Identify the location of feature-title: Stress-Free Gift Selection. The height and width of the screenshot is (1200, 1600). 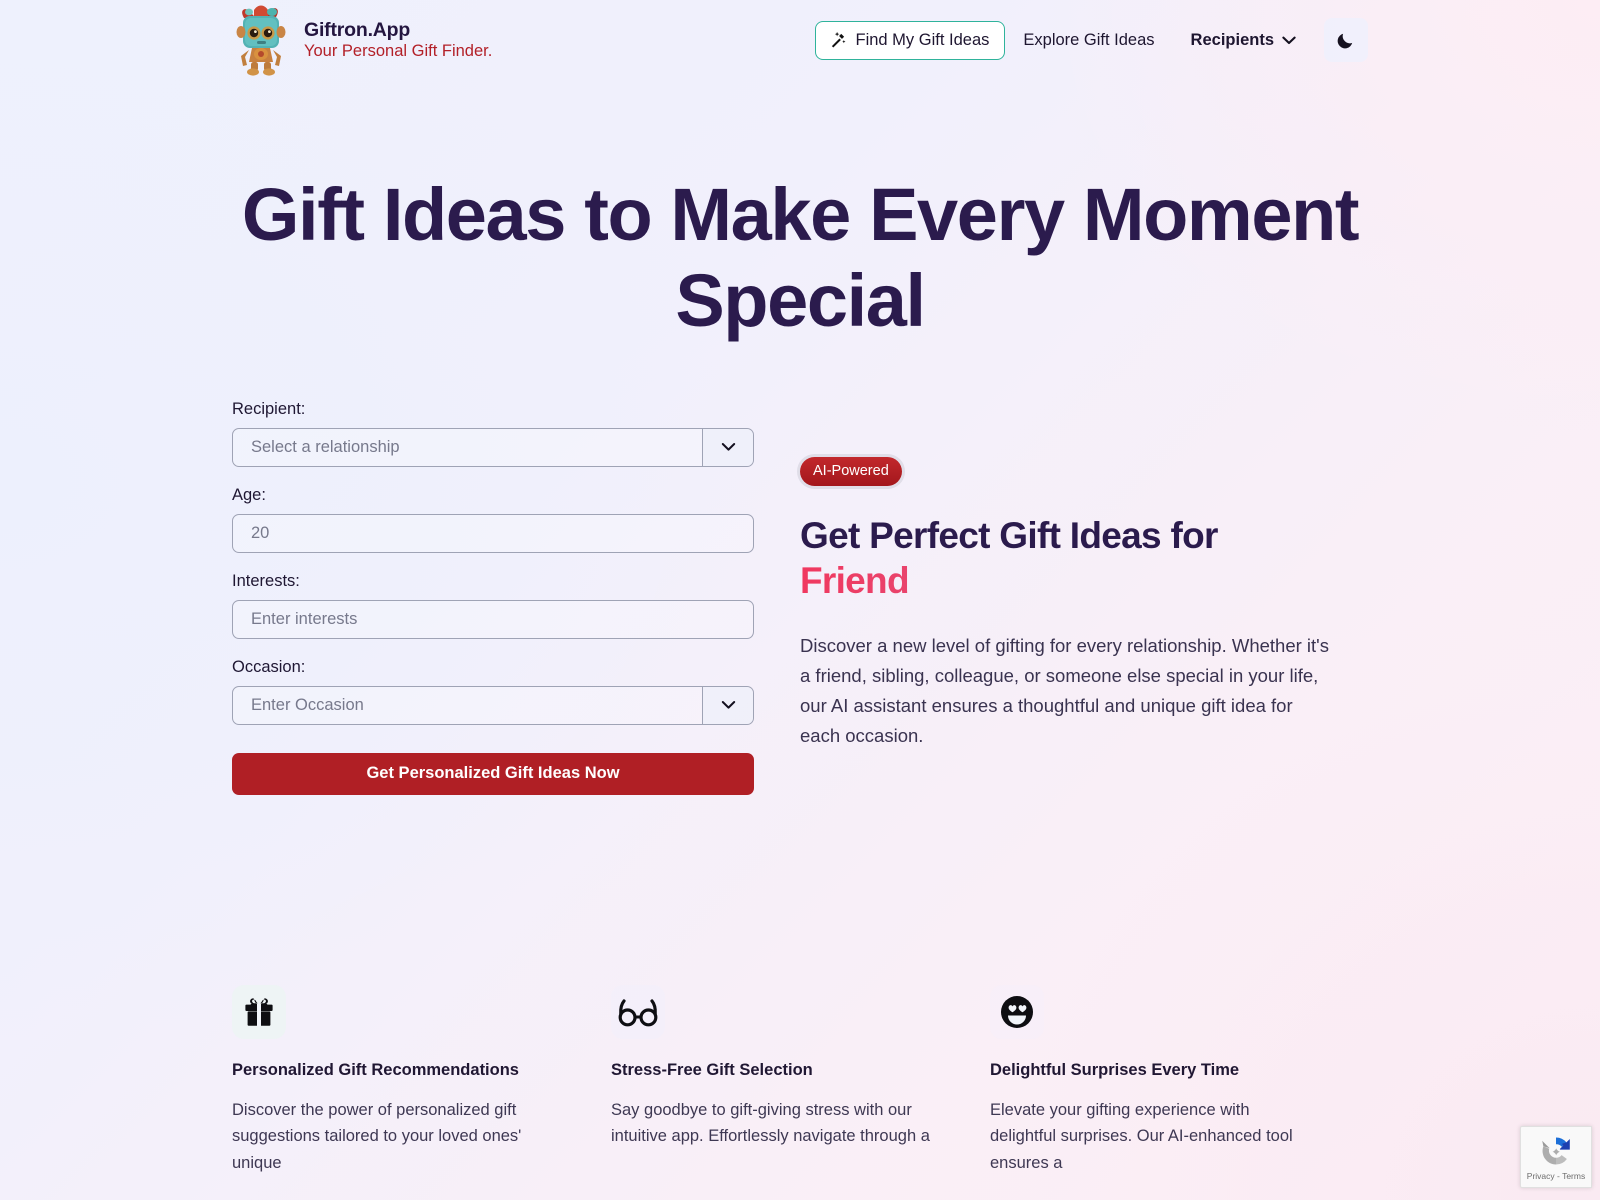
(712, 1069).